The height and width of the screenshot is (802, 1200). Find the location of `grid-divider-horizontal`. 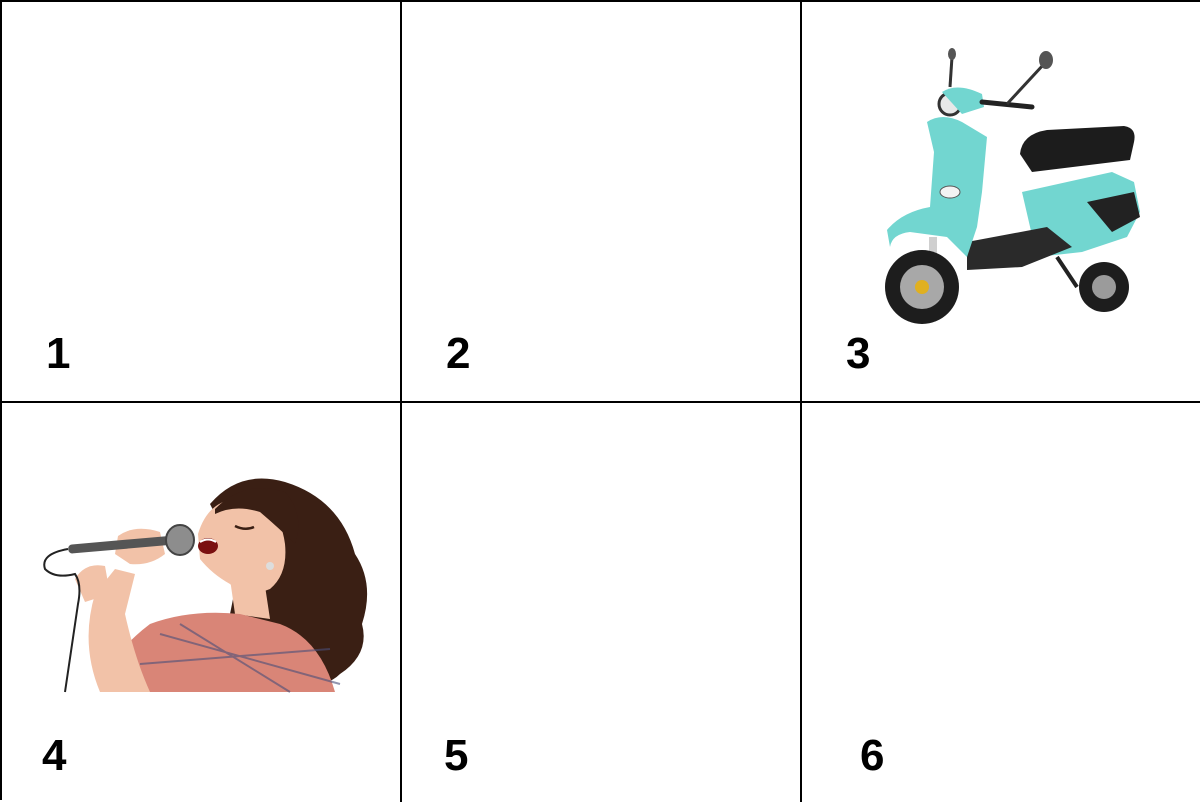

grid-divider-horizontal is located at coordinates (601, 402).